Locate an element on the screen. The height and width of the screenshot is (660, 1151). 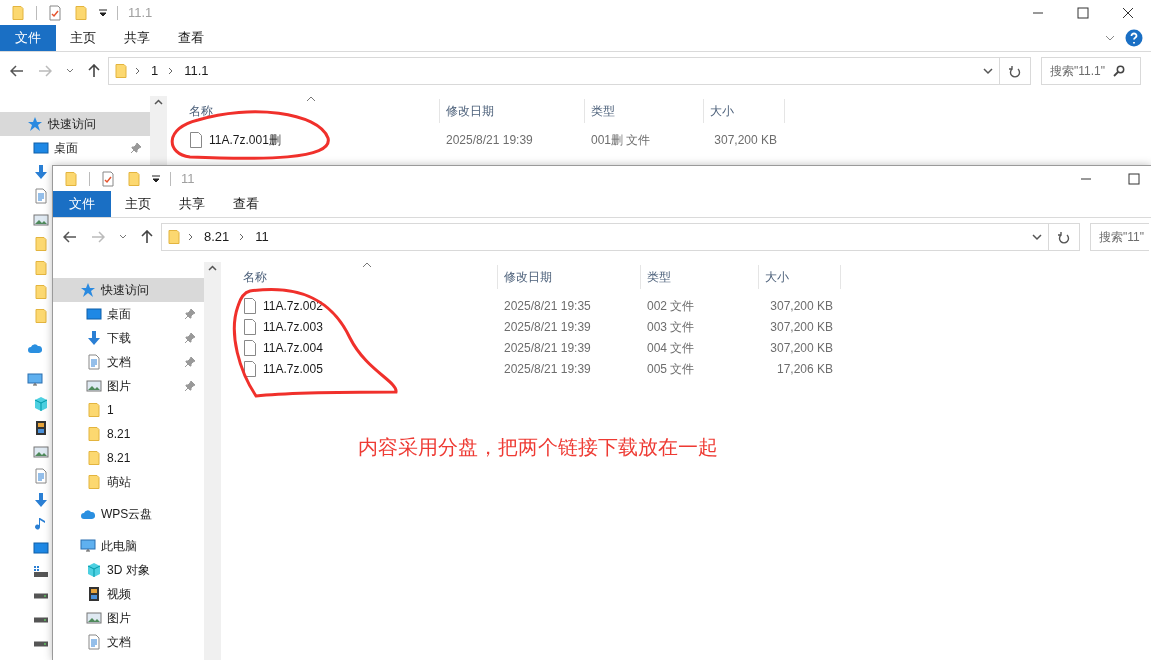
search-field: 搜索"11.1" is located at coordinates (1091, 71).